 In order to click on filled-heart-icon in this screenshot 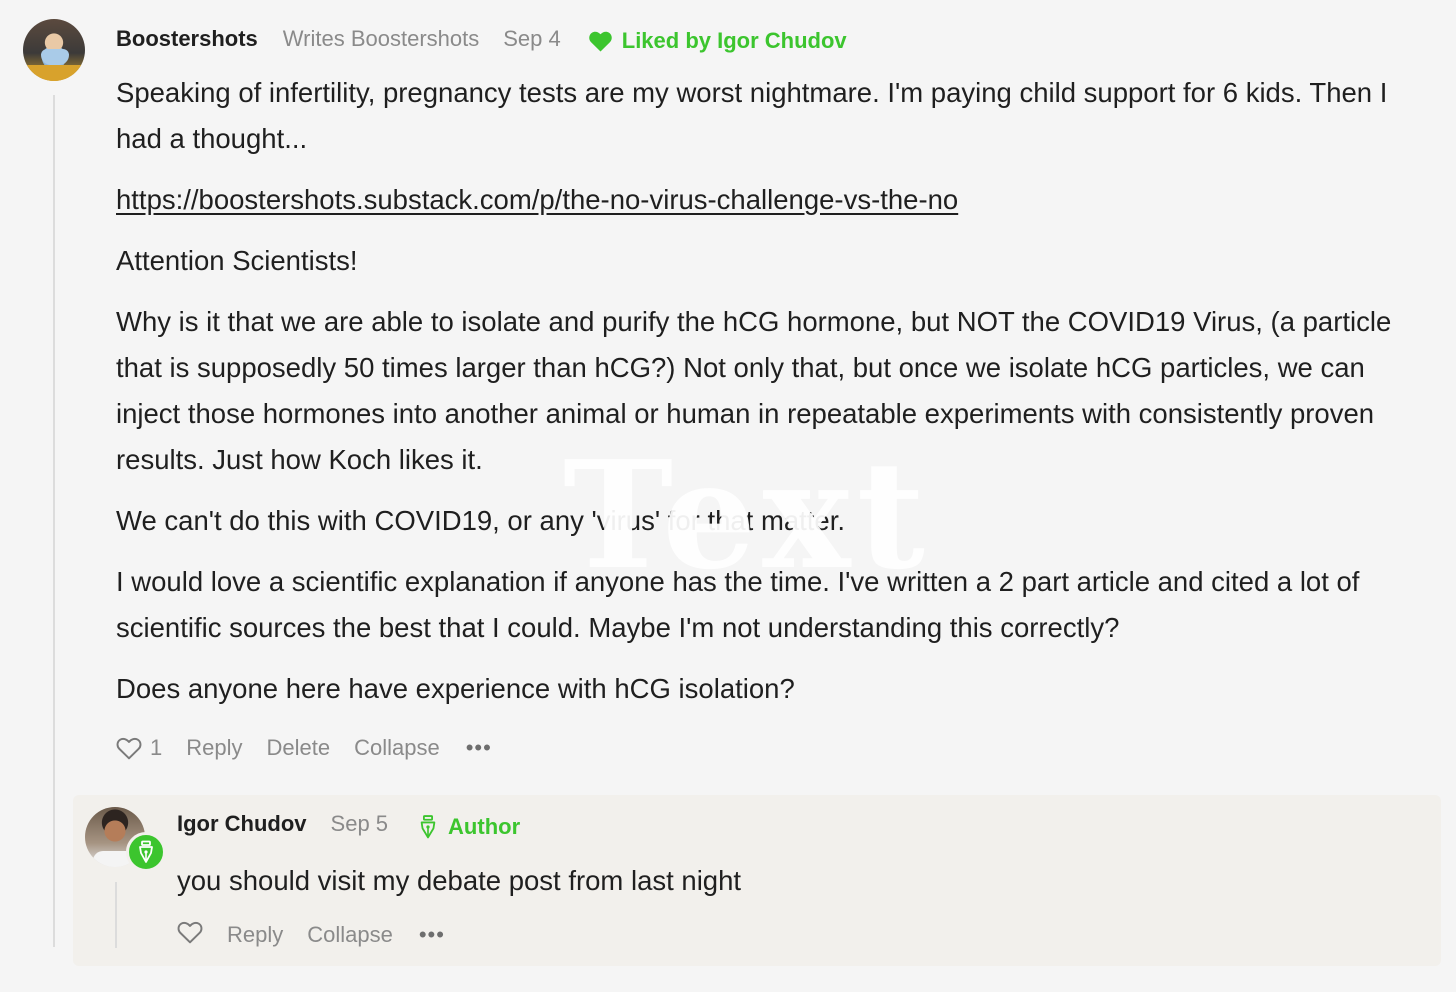, I will do `click(600, 41)`.